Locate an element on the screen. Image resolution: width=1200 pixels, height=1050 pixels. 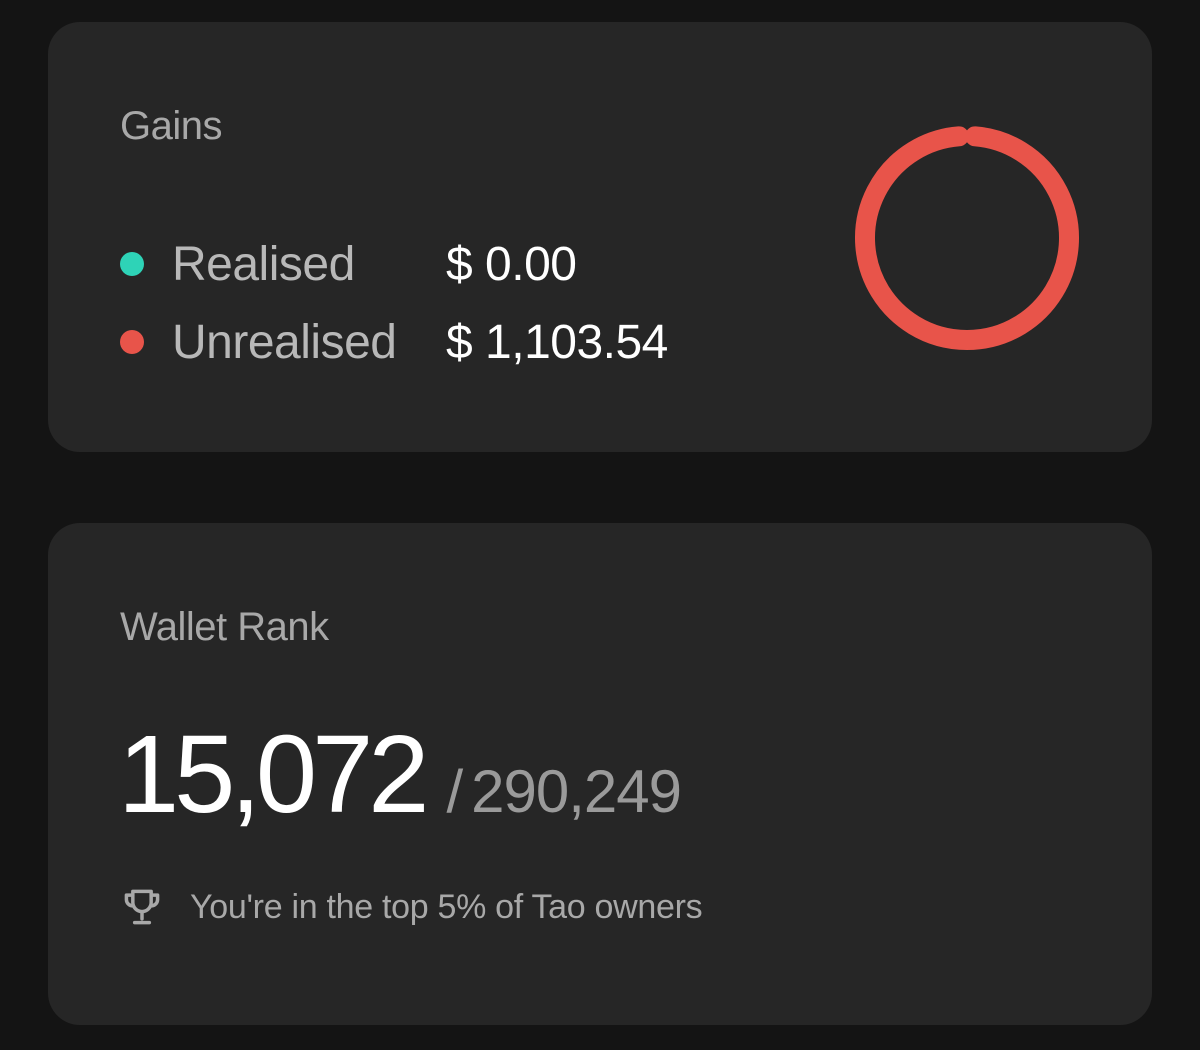
unrealised-value: $ 1,103.54 is located at coordinates (557, 342).